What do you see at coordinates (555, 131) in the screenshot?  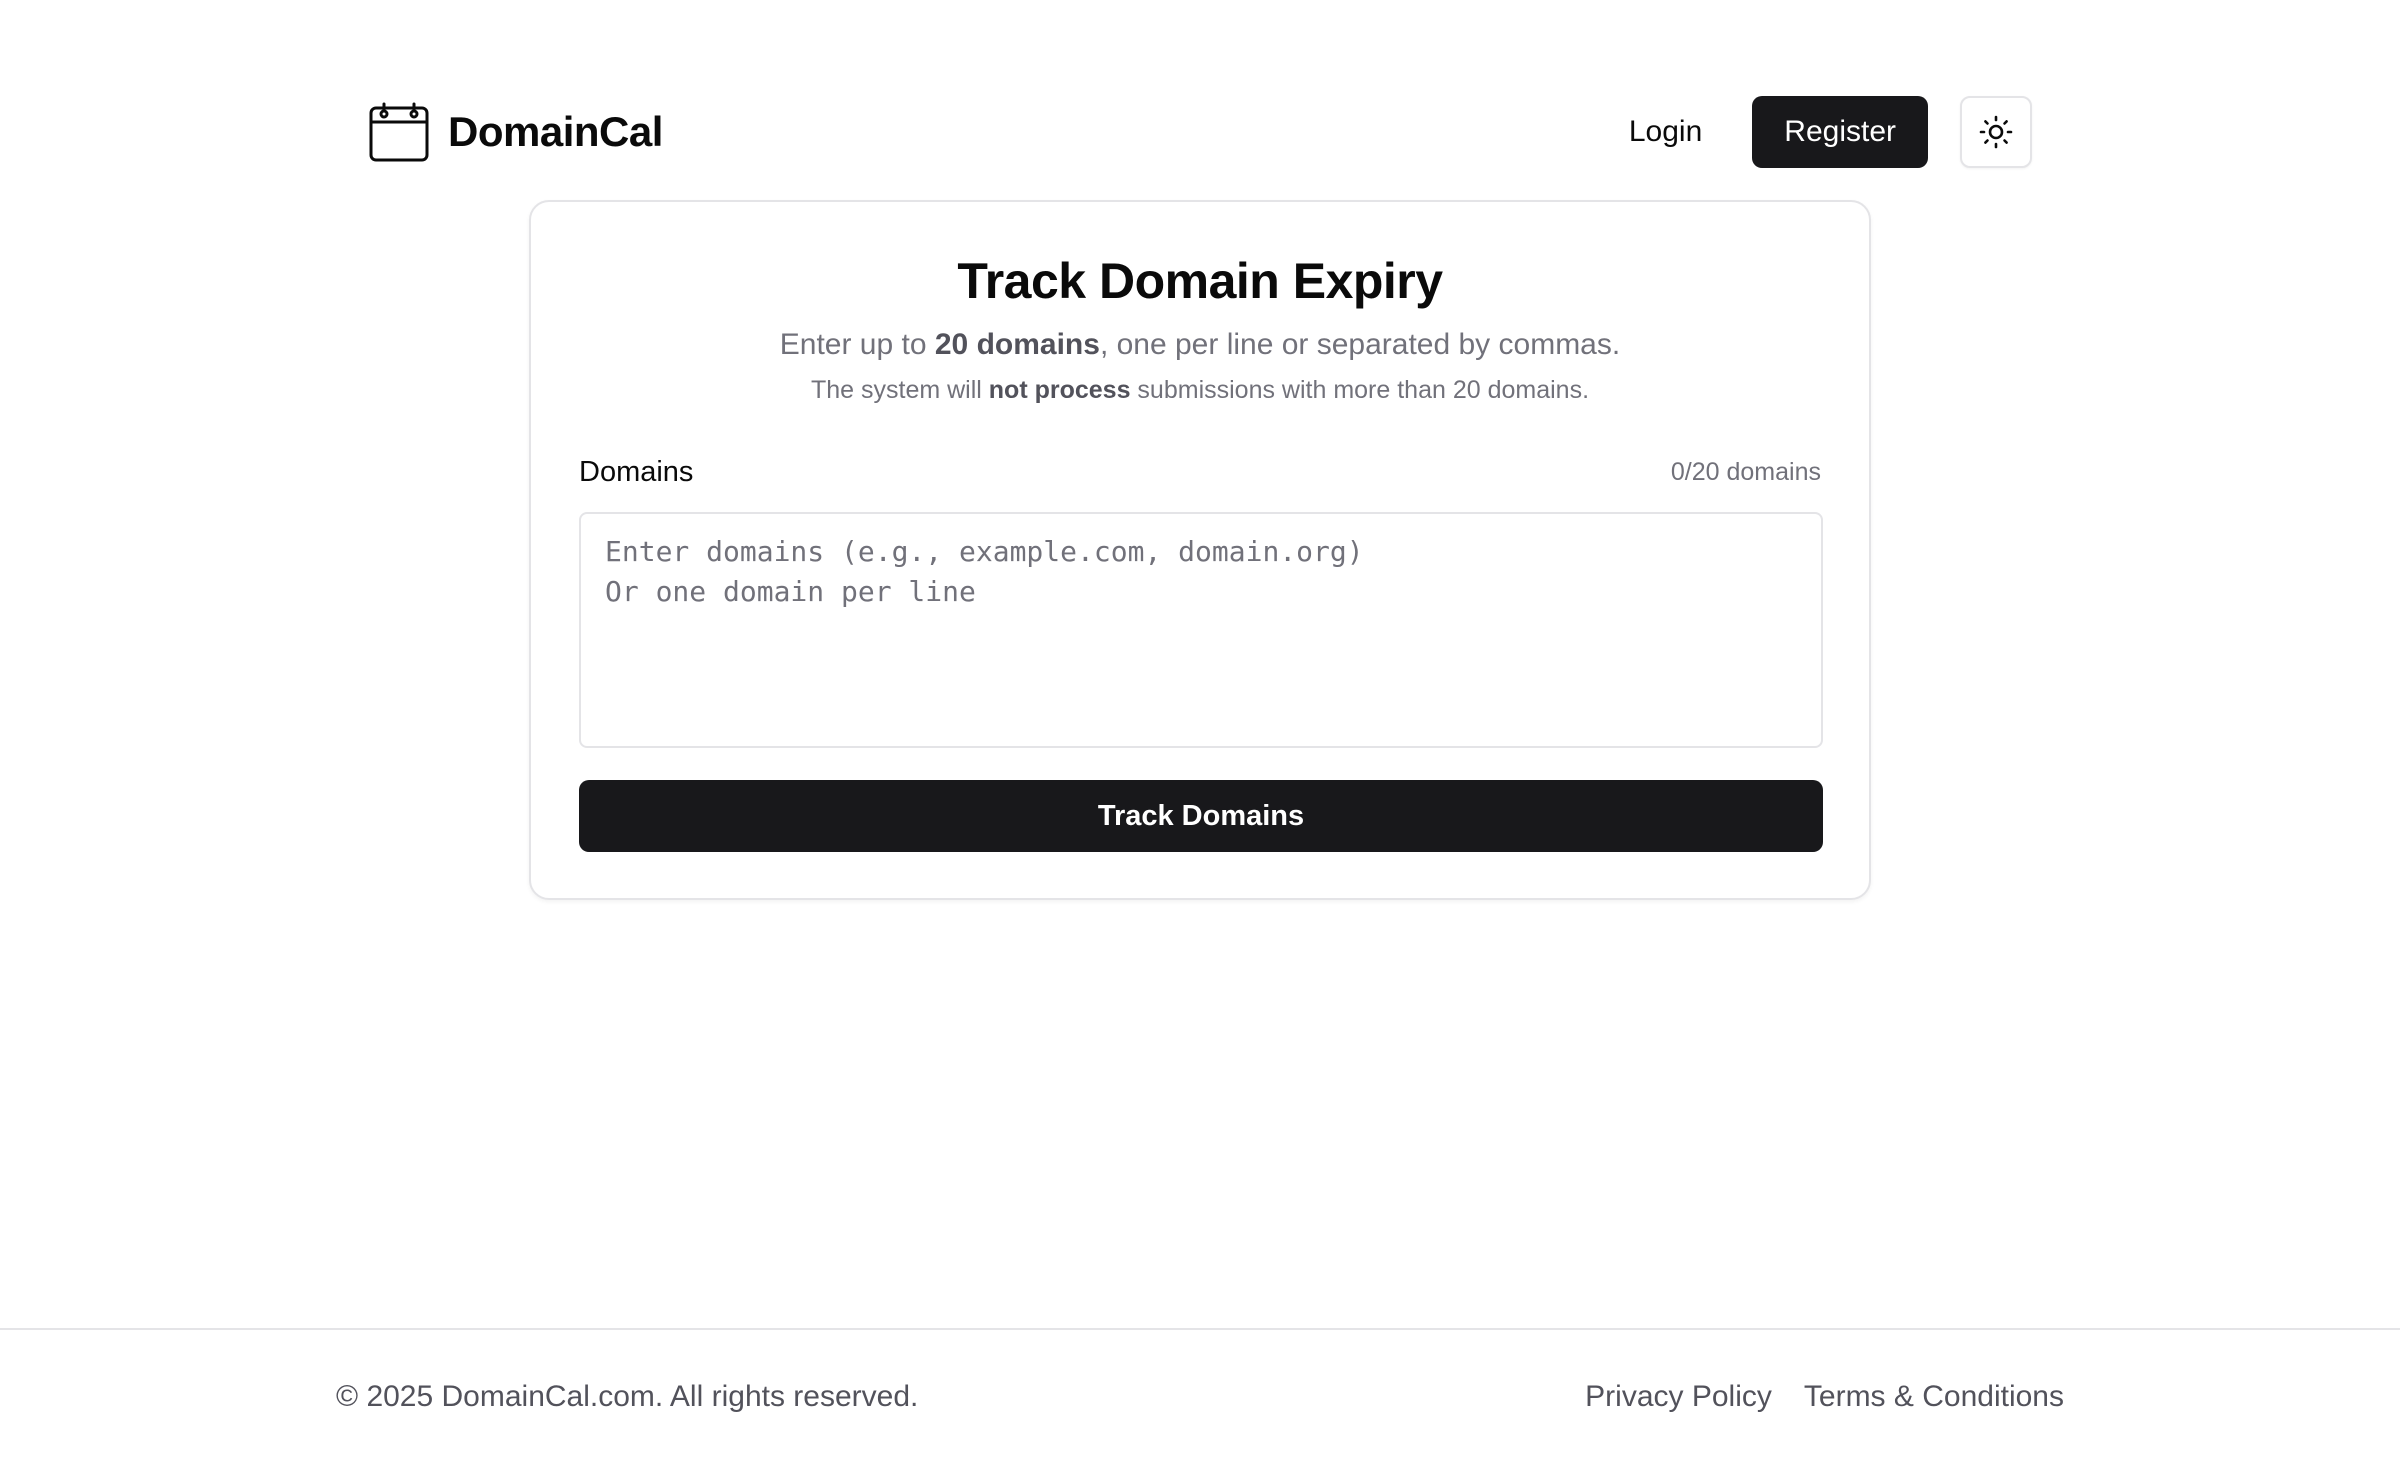 I see `brand-name: DomainCal` at bounding box center [555, 131].